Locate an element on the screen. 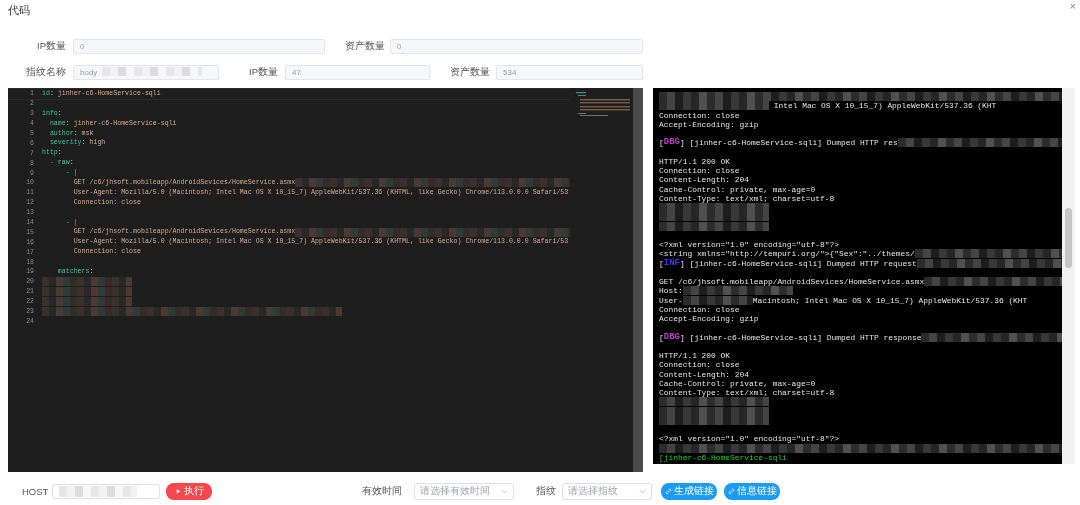  field-label: 指纹 is located at coordinates (546, 491).